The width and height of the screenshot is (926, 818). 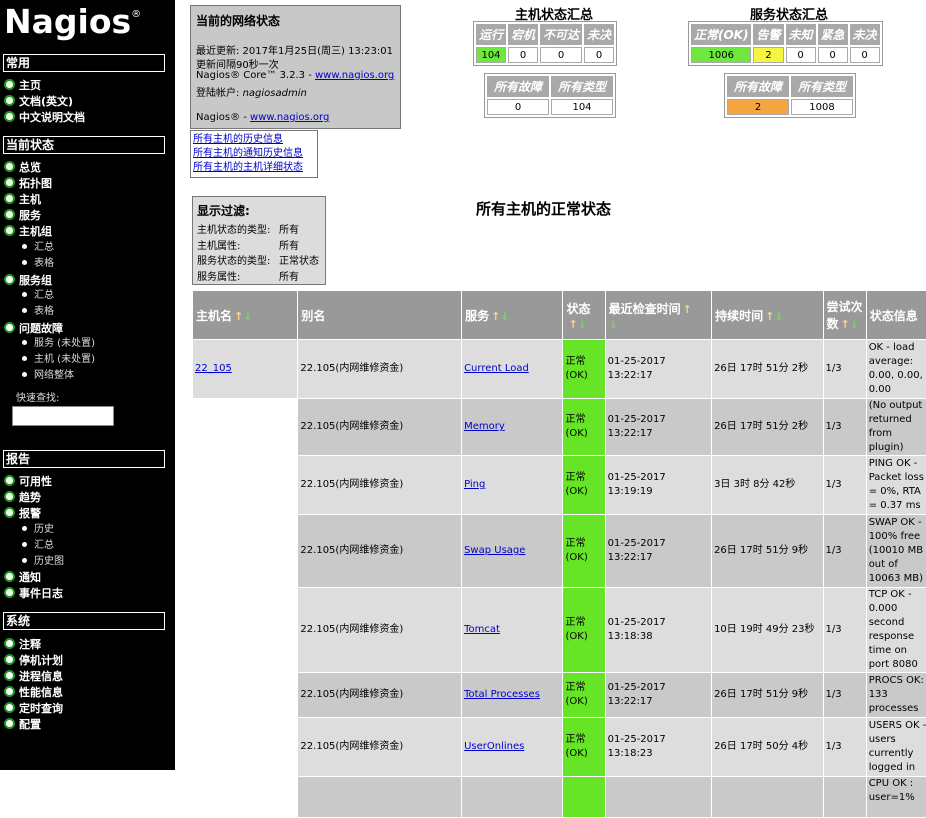 I want to click on host-summary-unreachable-header: 不可达, so click(x=561, y=34).